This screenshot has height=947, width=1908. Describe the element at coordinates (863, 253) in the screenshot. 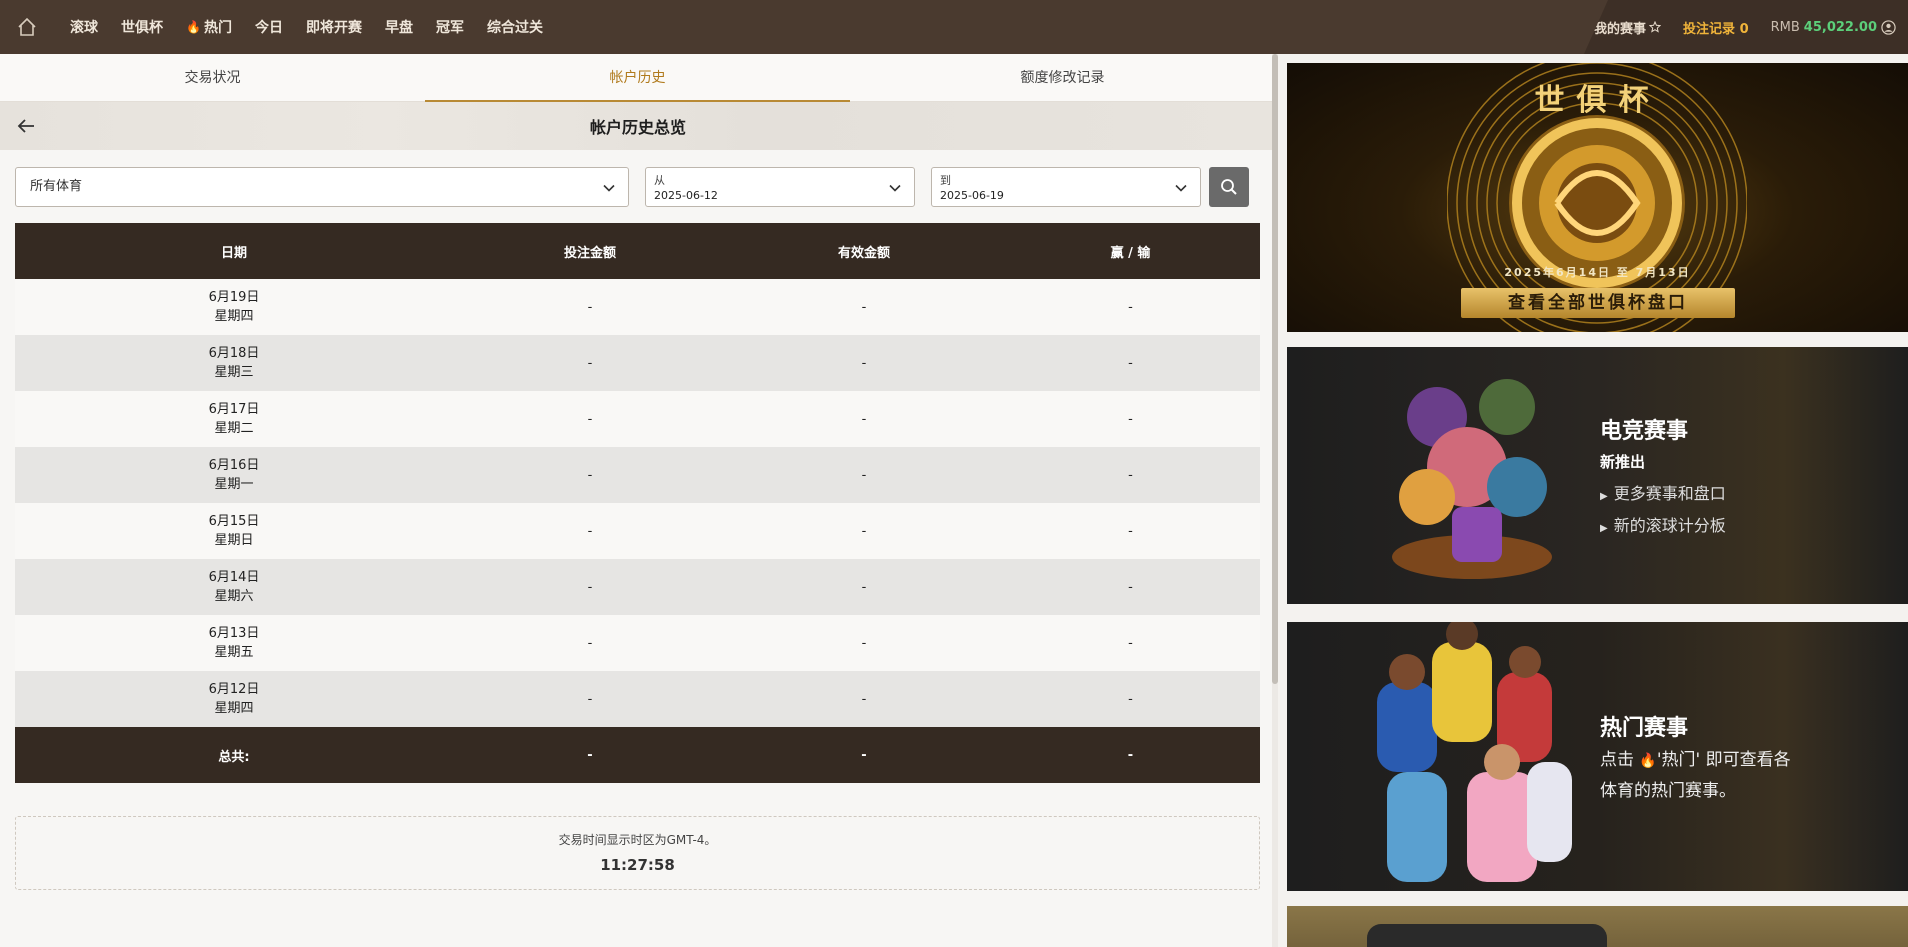

I see `header-valid-amount: 有效金额` at that location.